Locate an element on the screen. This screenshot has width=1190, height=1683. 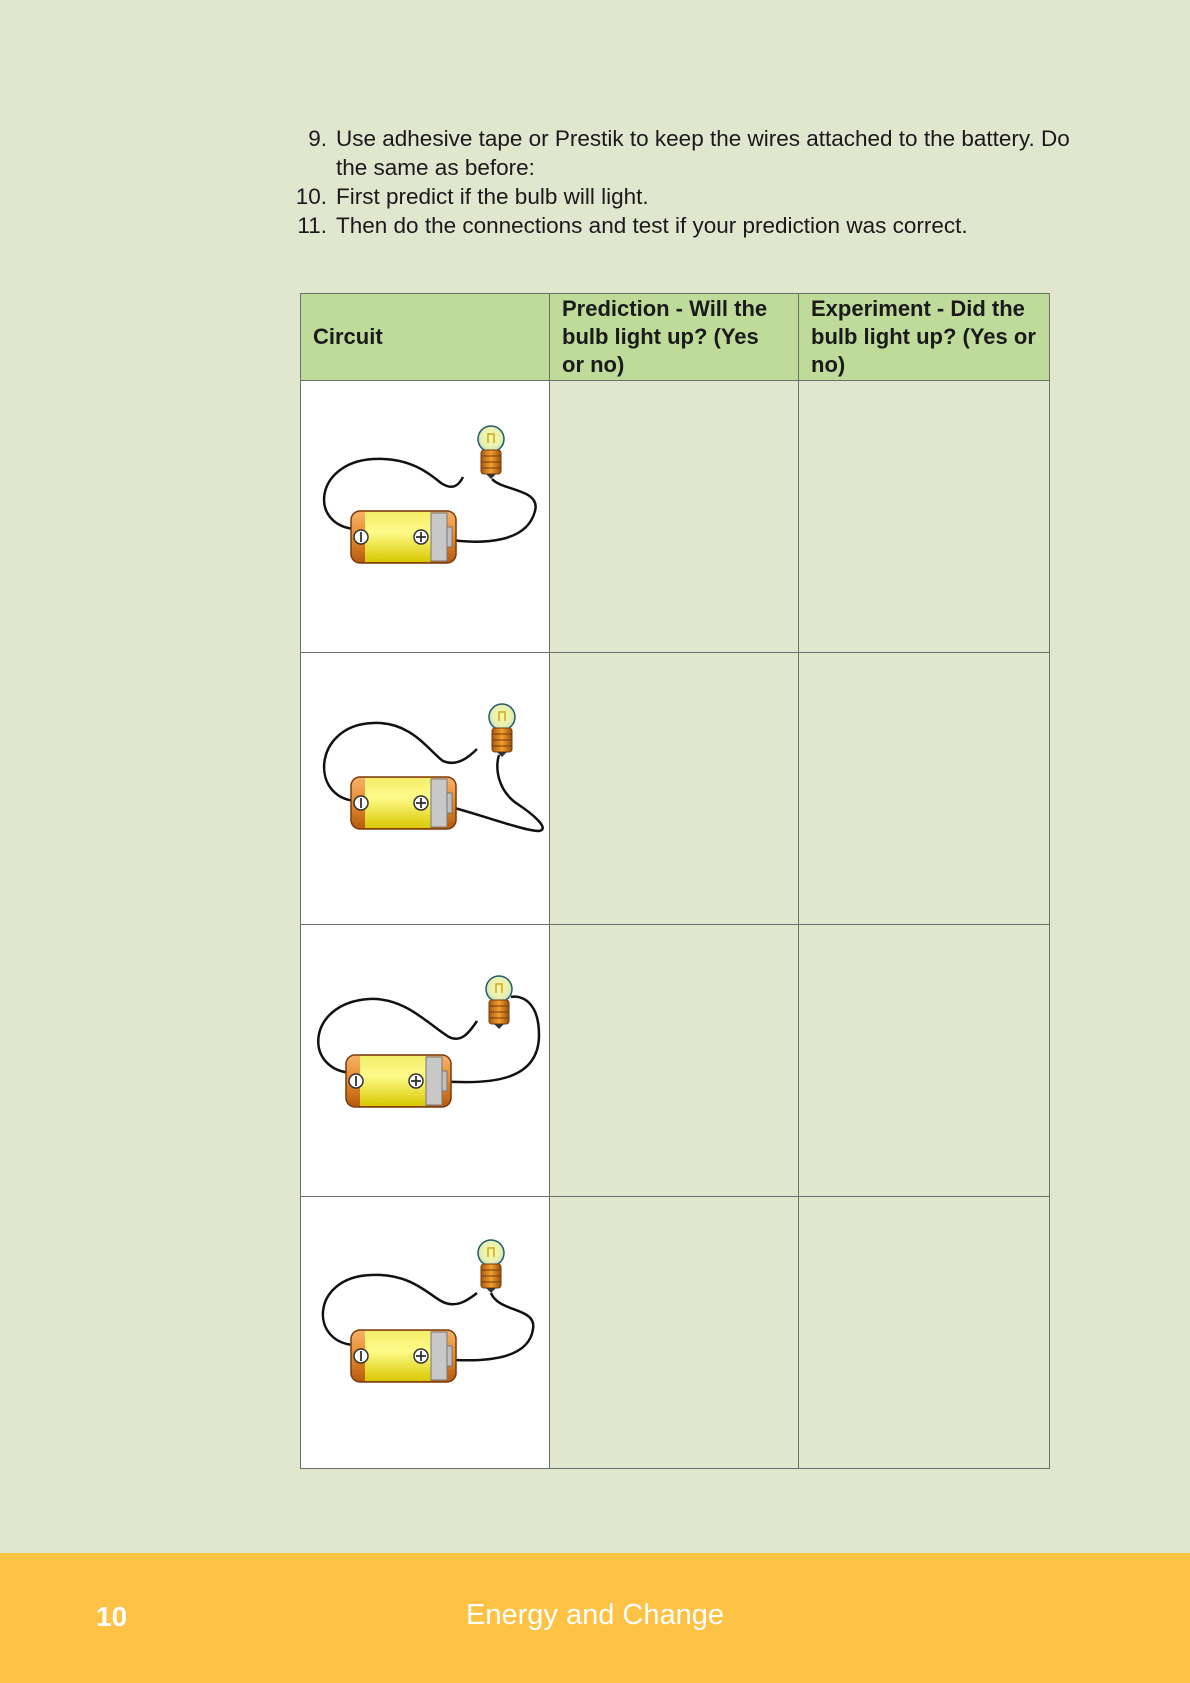
instruction-text: First predict if the bulb will light. is located at coordinates (492, 196).